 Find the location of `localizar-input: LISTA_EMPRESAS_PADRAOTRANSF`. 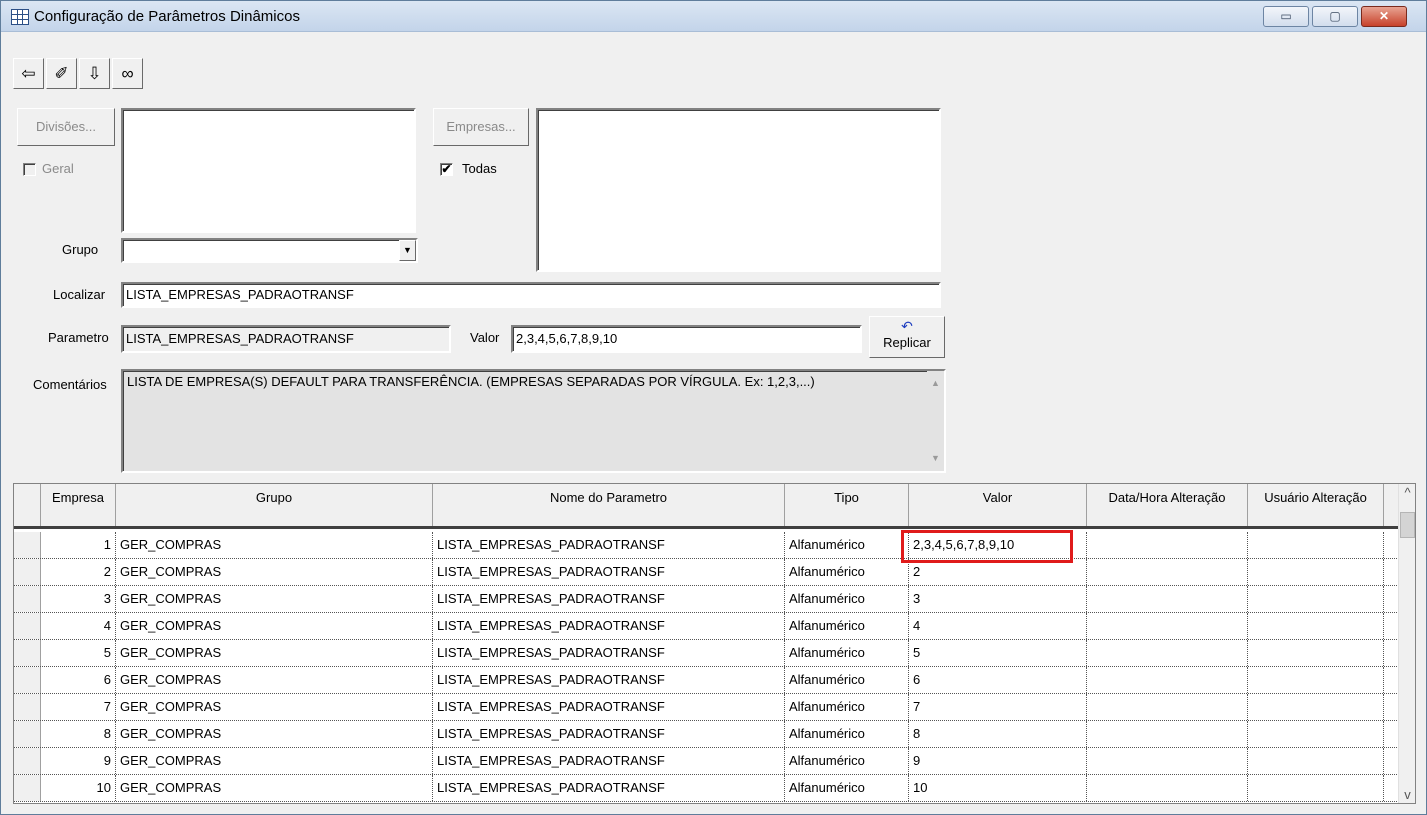

localizar-input: LISTA_EMPRESAS_PADRAOTRANSF is located at coordinates (531, 295).